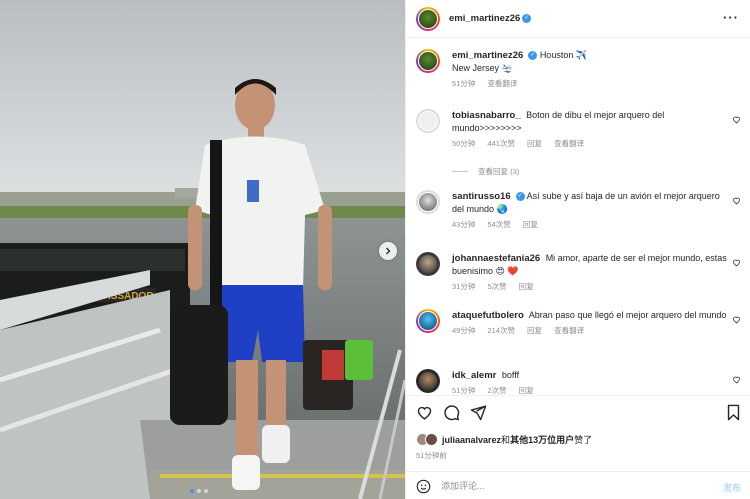 This screenshot has height=499, width=750. I want to click on more-horizontal-icon: ···, so click(731, 17).